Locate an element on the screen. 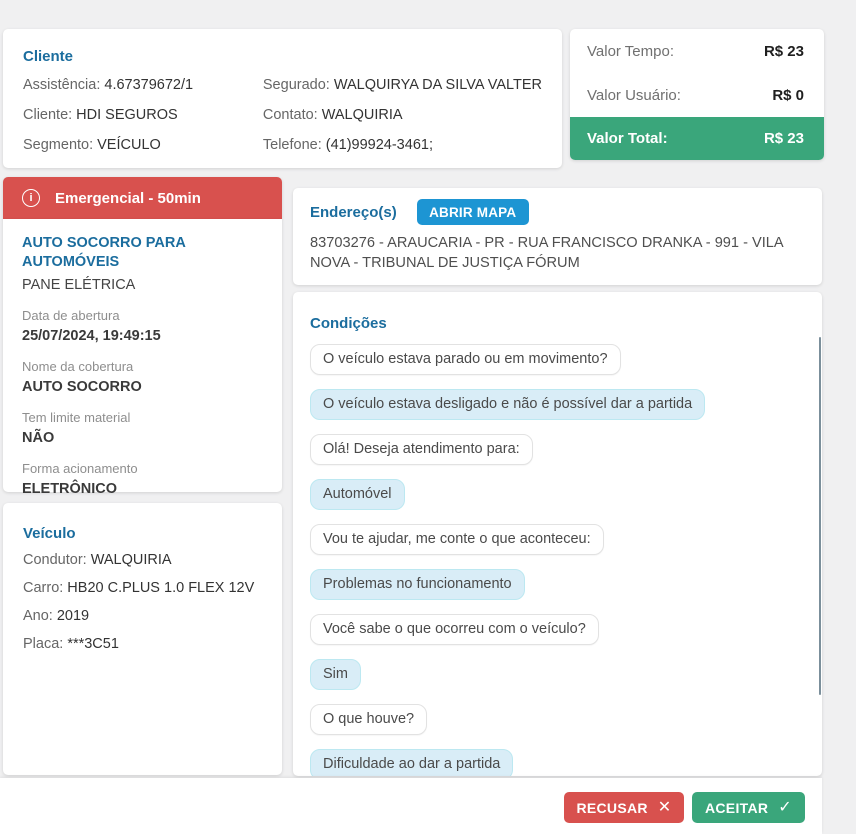 This screenshot has width=856, height=834. valor-label: Valor Tempo: is located at coordinates (630, 51).